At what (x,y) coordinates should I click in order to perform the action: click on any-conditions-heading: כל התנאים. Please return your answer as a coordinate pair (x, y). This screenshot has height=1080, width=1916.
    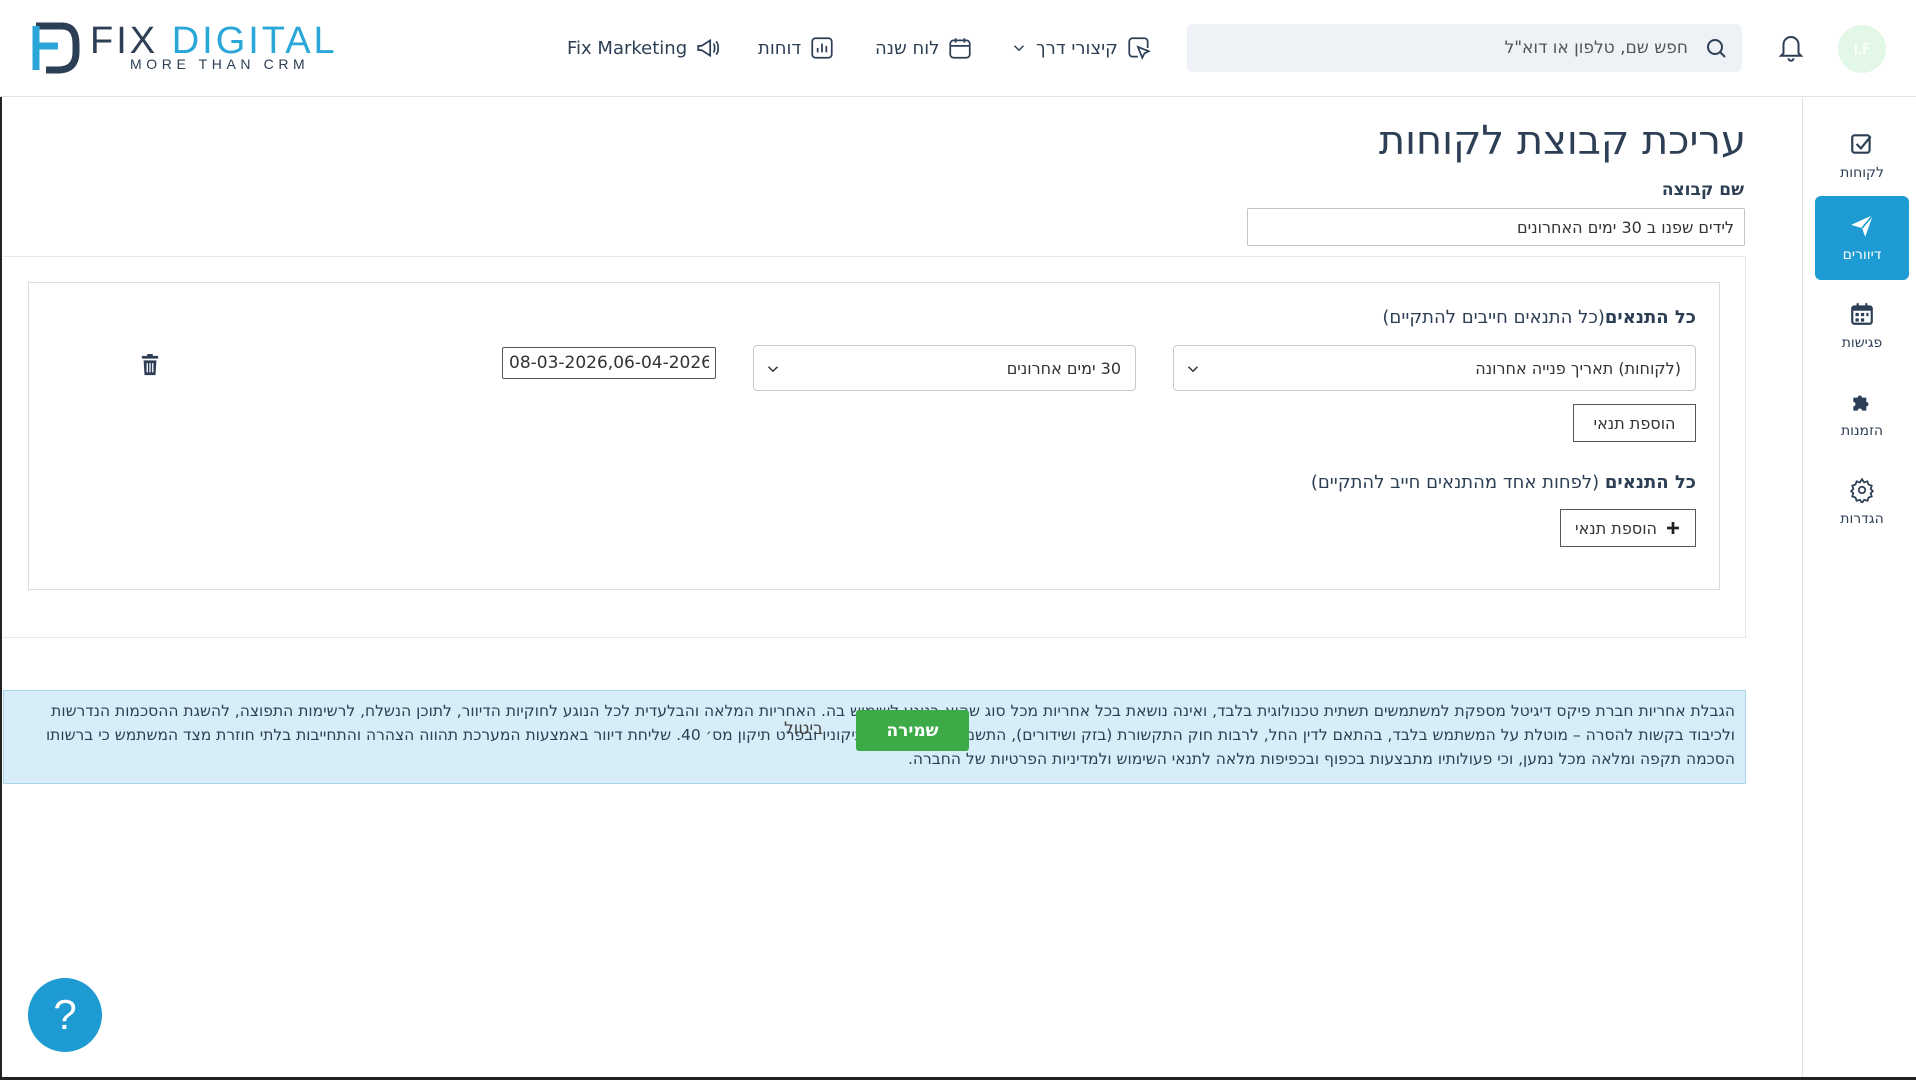
    Looking at the image, I should click on (1650, 482).